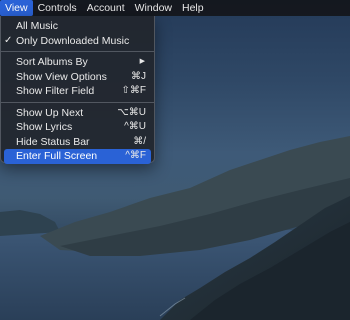  Describe the element at coordinates (57, 8) in the screenshot. I see `menu-controls: Controls` at that location.